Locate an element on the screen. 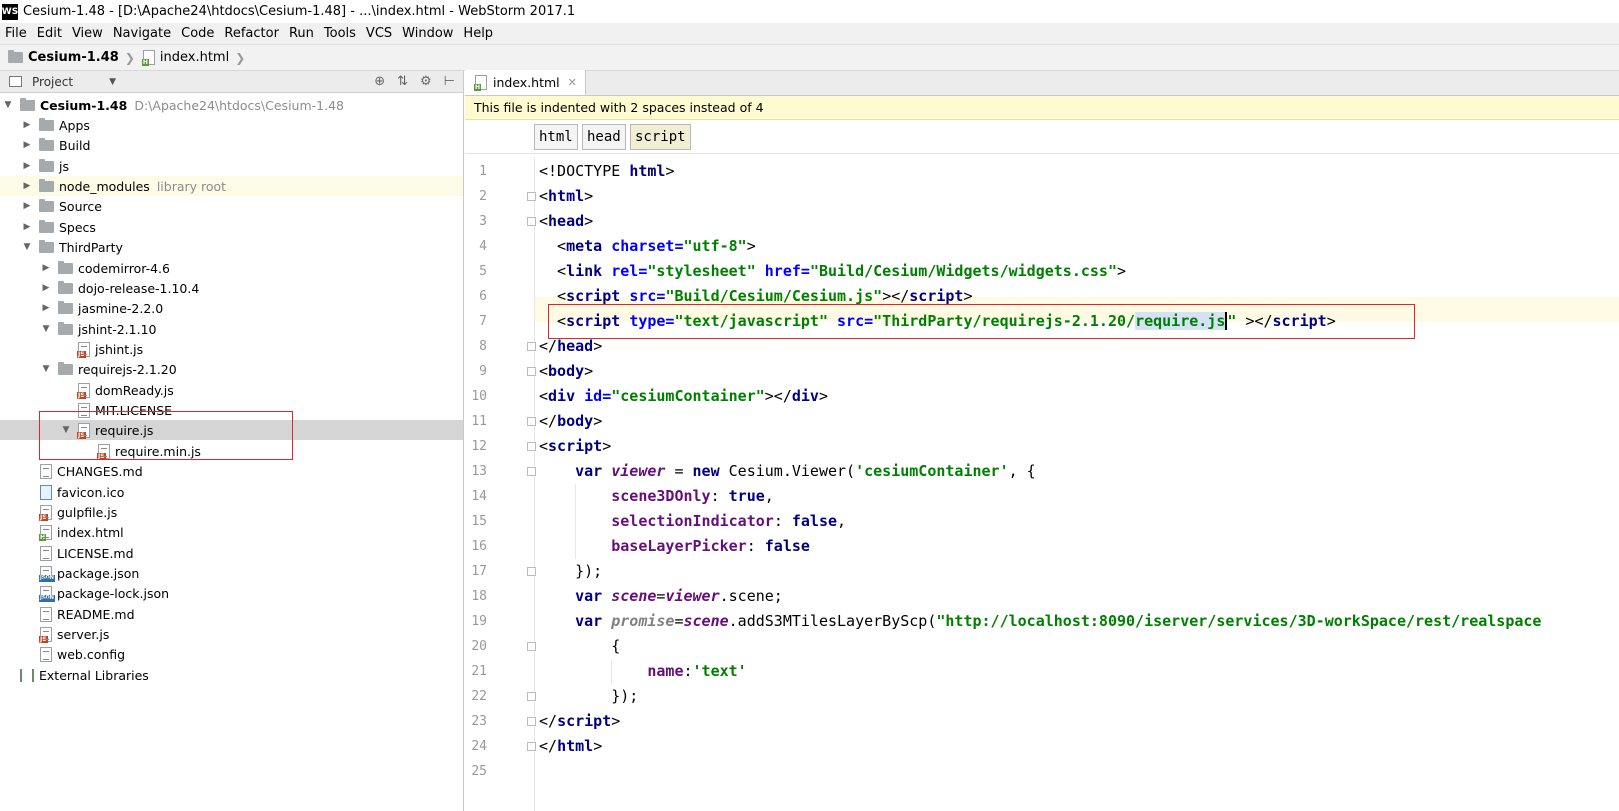  menu-code: Code is located at coordinates (197, 33).